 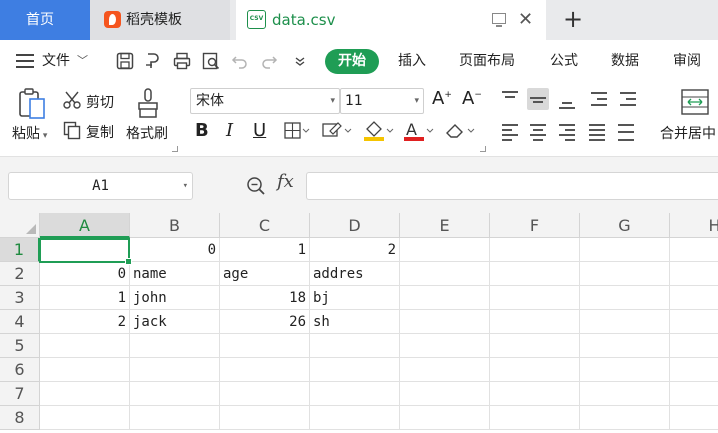 I want to click on cell-b1: 0, so click(x=175, y=250).